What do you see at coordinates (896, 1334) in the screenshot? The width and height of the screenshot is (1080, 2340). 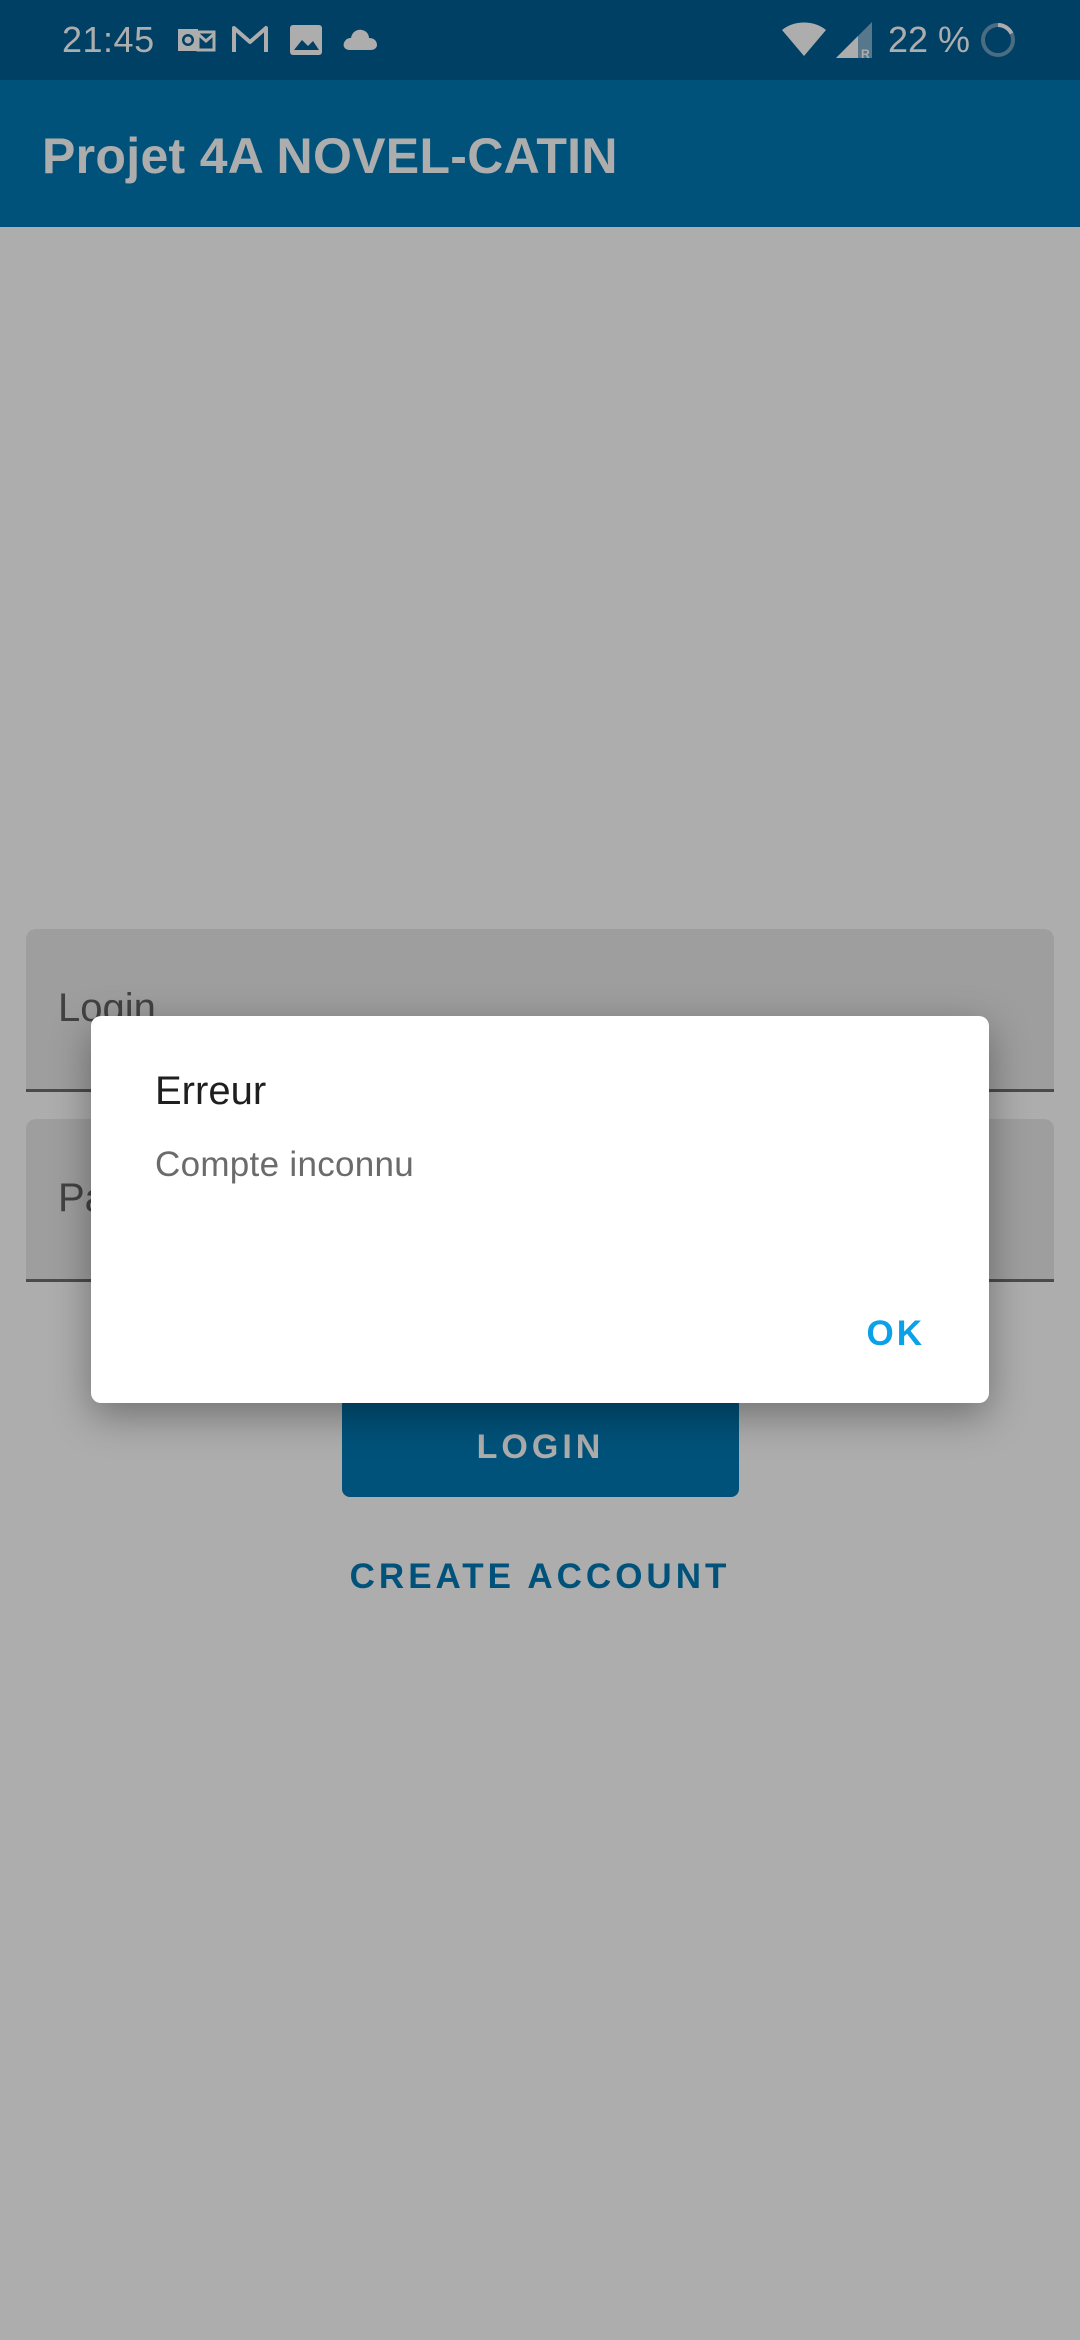 I see `ok-button: OK` at bounding box center [896, 1334].